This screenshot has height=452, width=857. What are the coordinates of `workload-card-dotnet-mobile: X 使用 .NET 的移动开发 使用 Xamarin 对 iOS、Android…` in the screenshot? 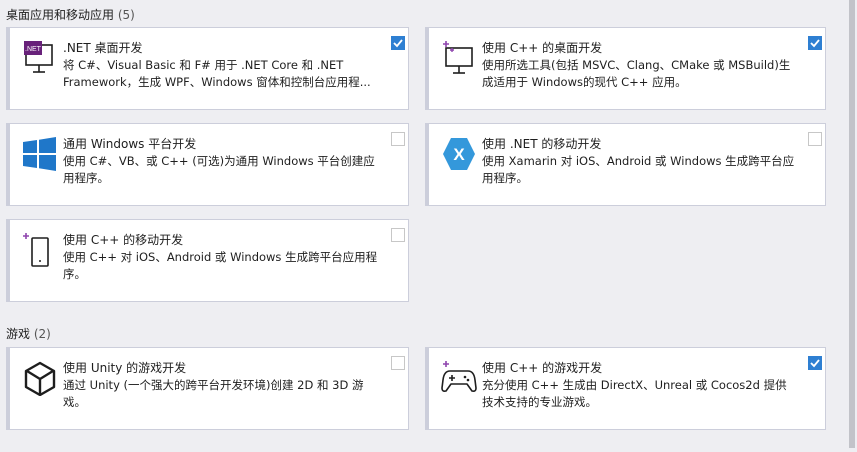 It's located at (625, 164).